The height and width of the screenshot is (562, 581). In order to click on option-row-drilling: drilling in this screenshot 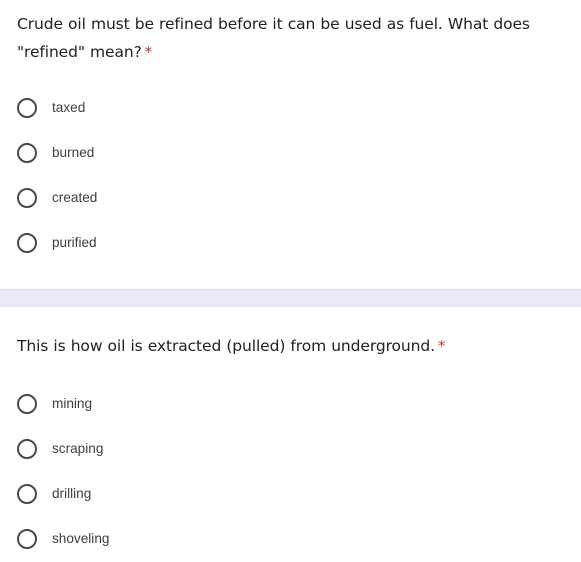, I will do `click(290, 493)`.